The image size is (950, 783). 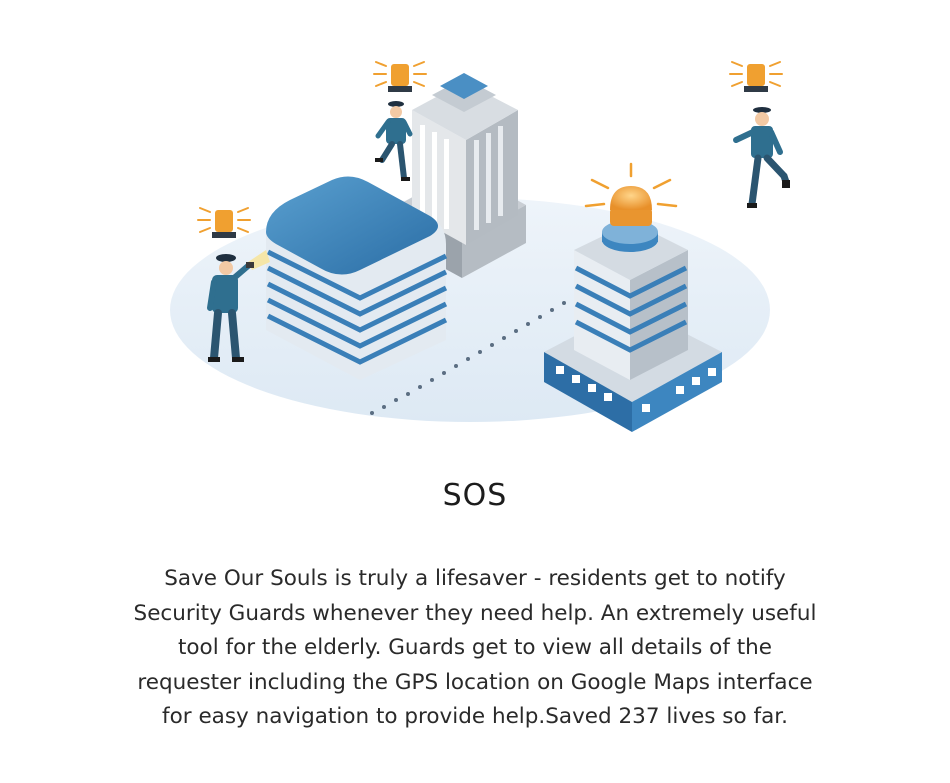 What do you see at coordinates (475, 495) in the screenshot?
I see `page-title: SOS` at bounding box center [475, 495].